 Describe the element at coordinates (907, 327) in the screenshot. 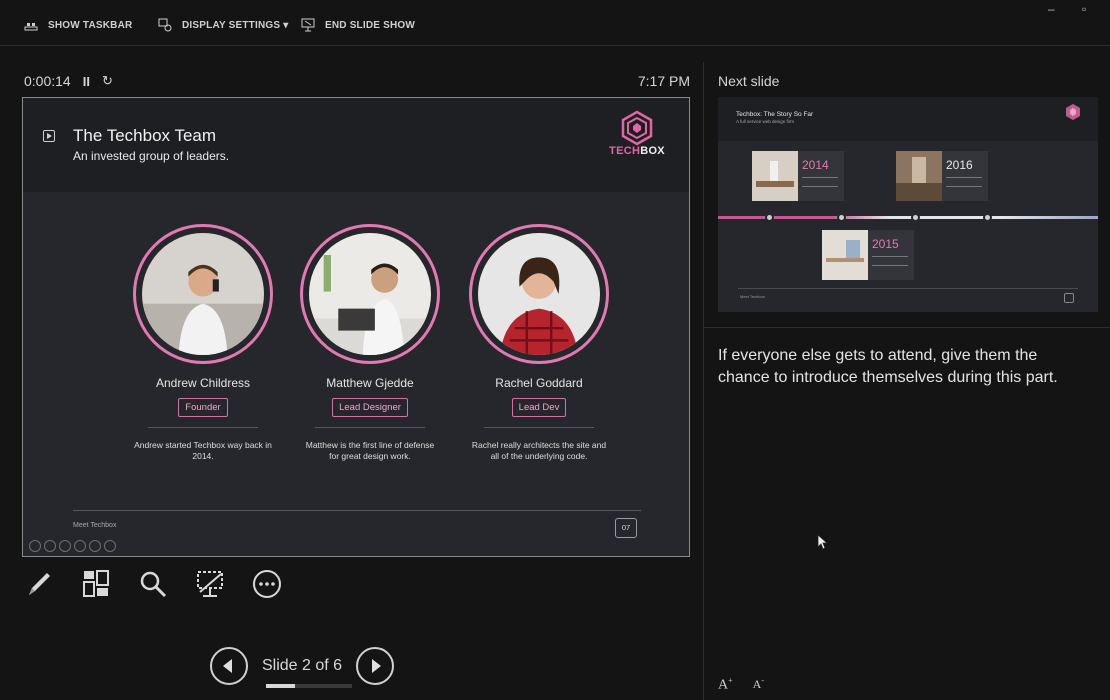

I see `notes-divider` at that location.